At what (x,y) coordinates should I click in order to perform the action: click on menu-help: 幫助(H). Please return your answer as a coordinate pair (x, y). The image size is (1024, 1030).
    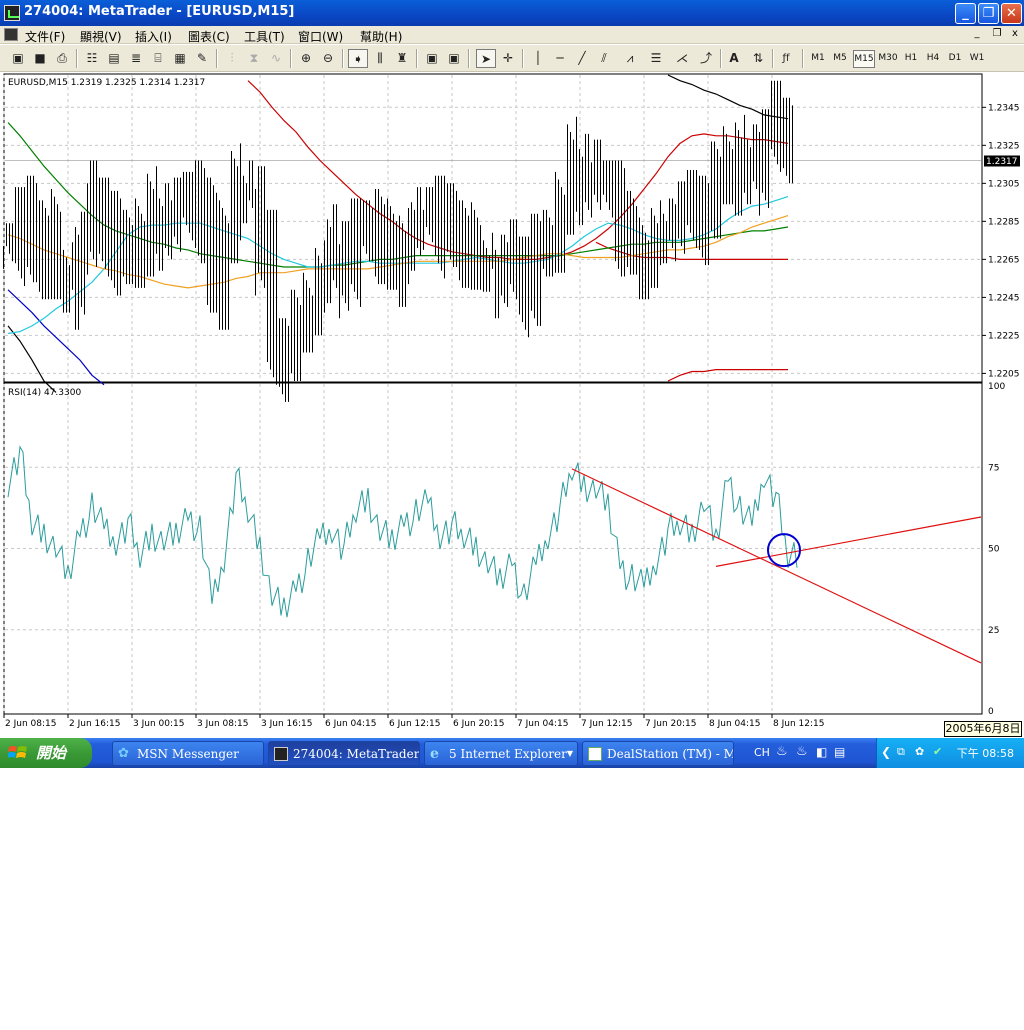
    Looking at the image, I should click on (381, 36).